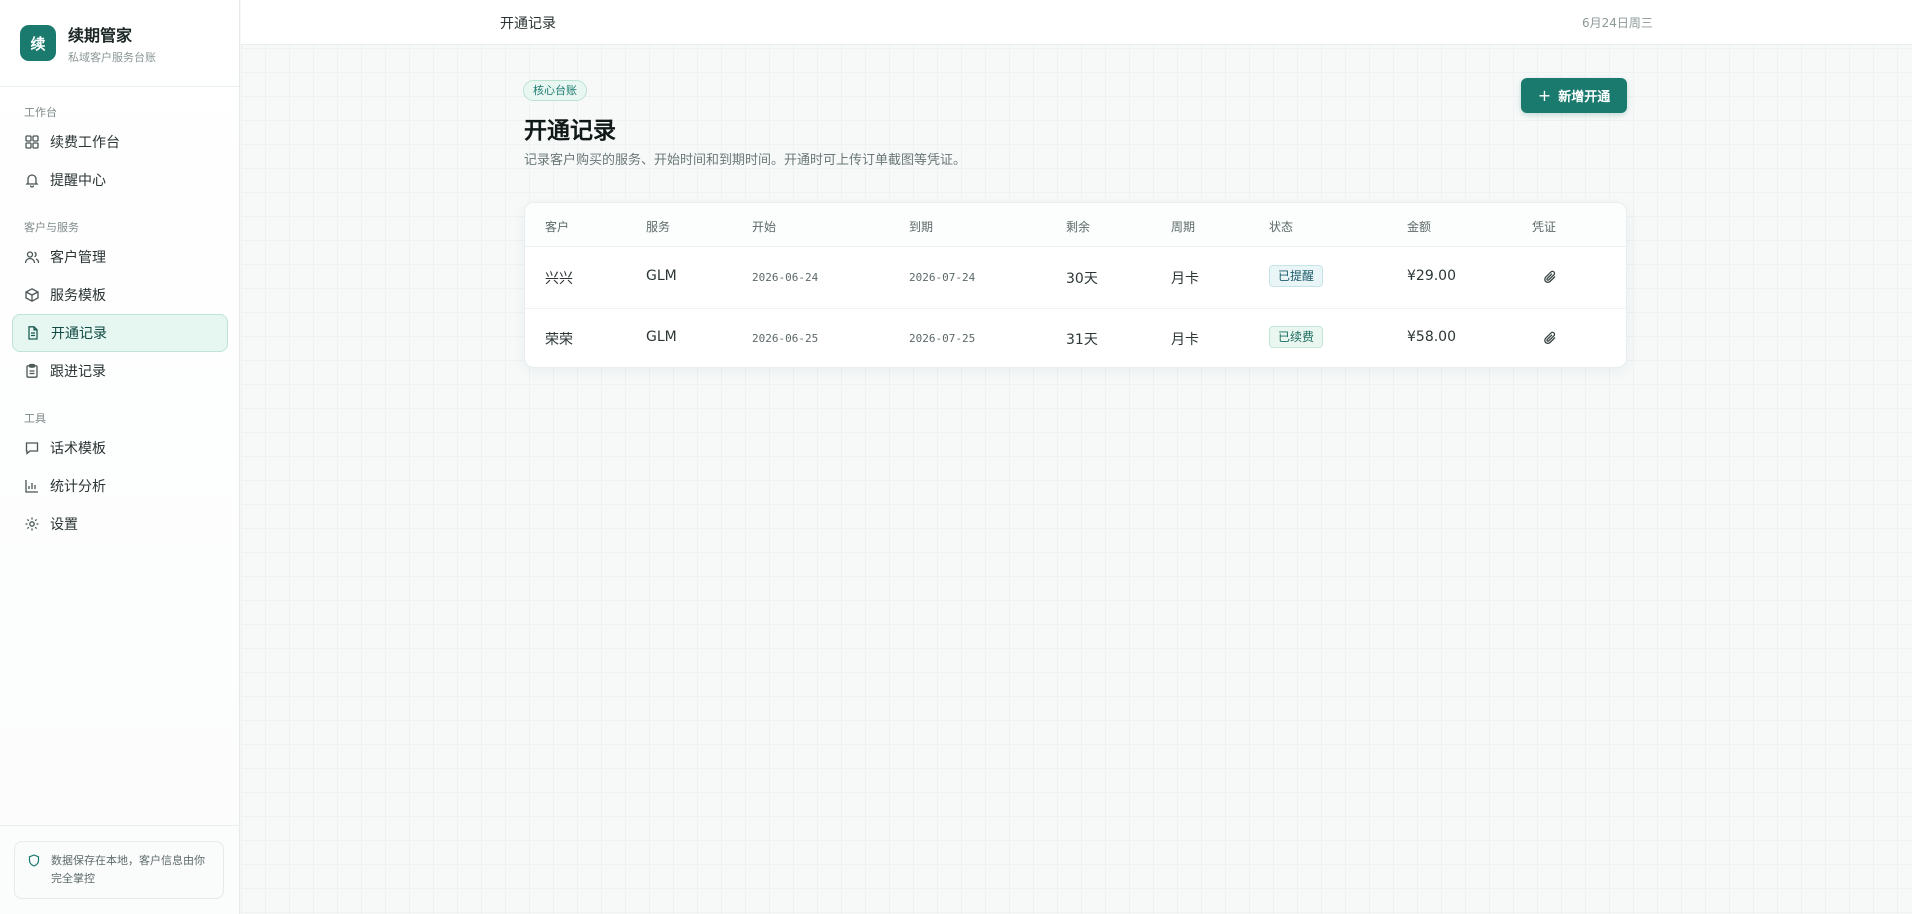  Describe the element at coordinates (32, 524) in the screenshot. I see `gear-icon` at that location.